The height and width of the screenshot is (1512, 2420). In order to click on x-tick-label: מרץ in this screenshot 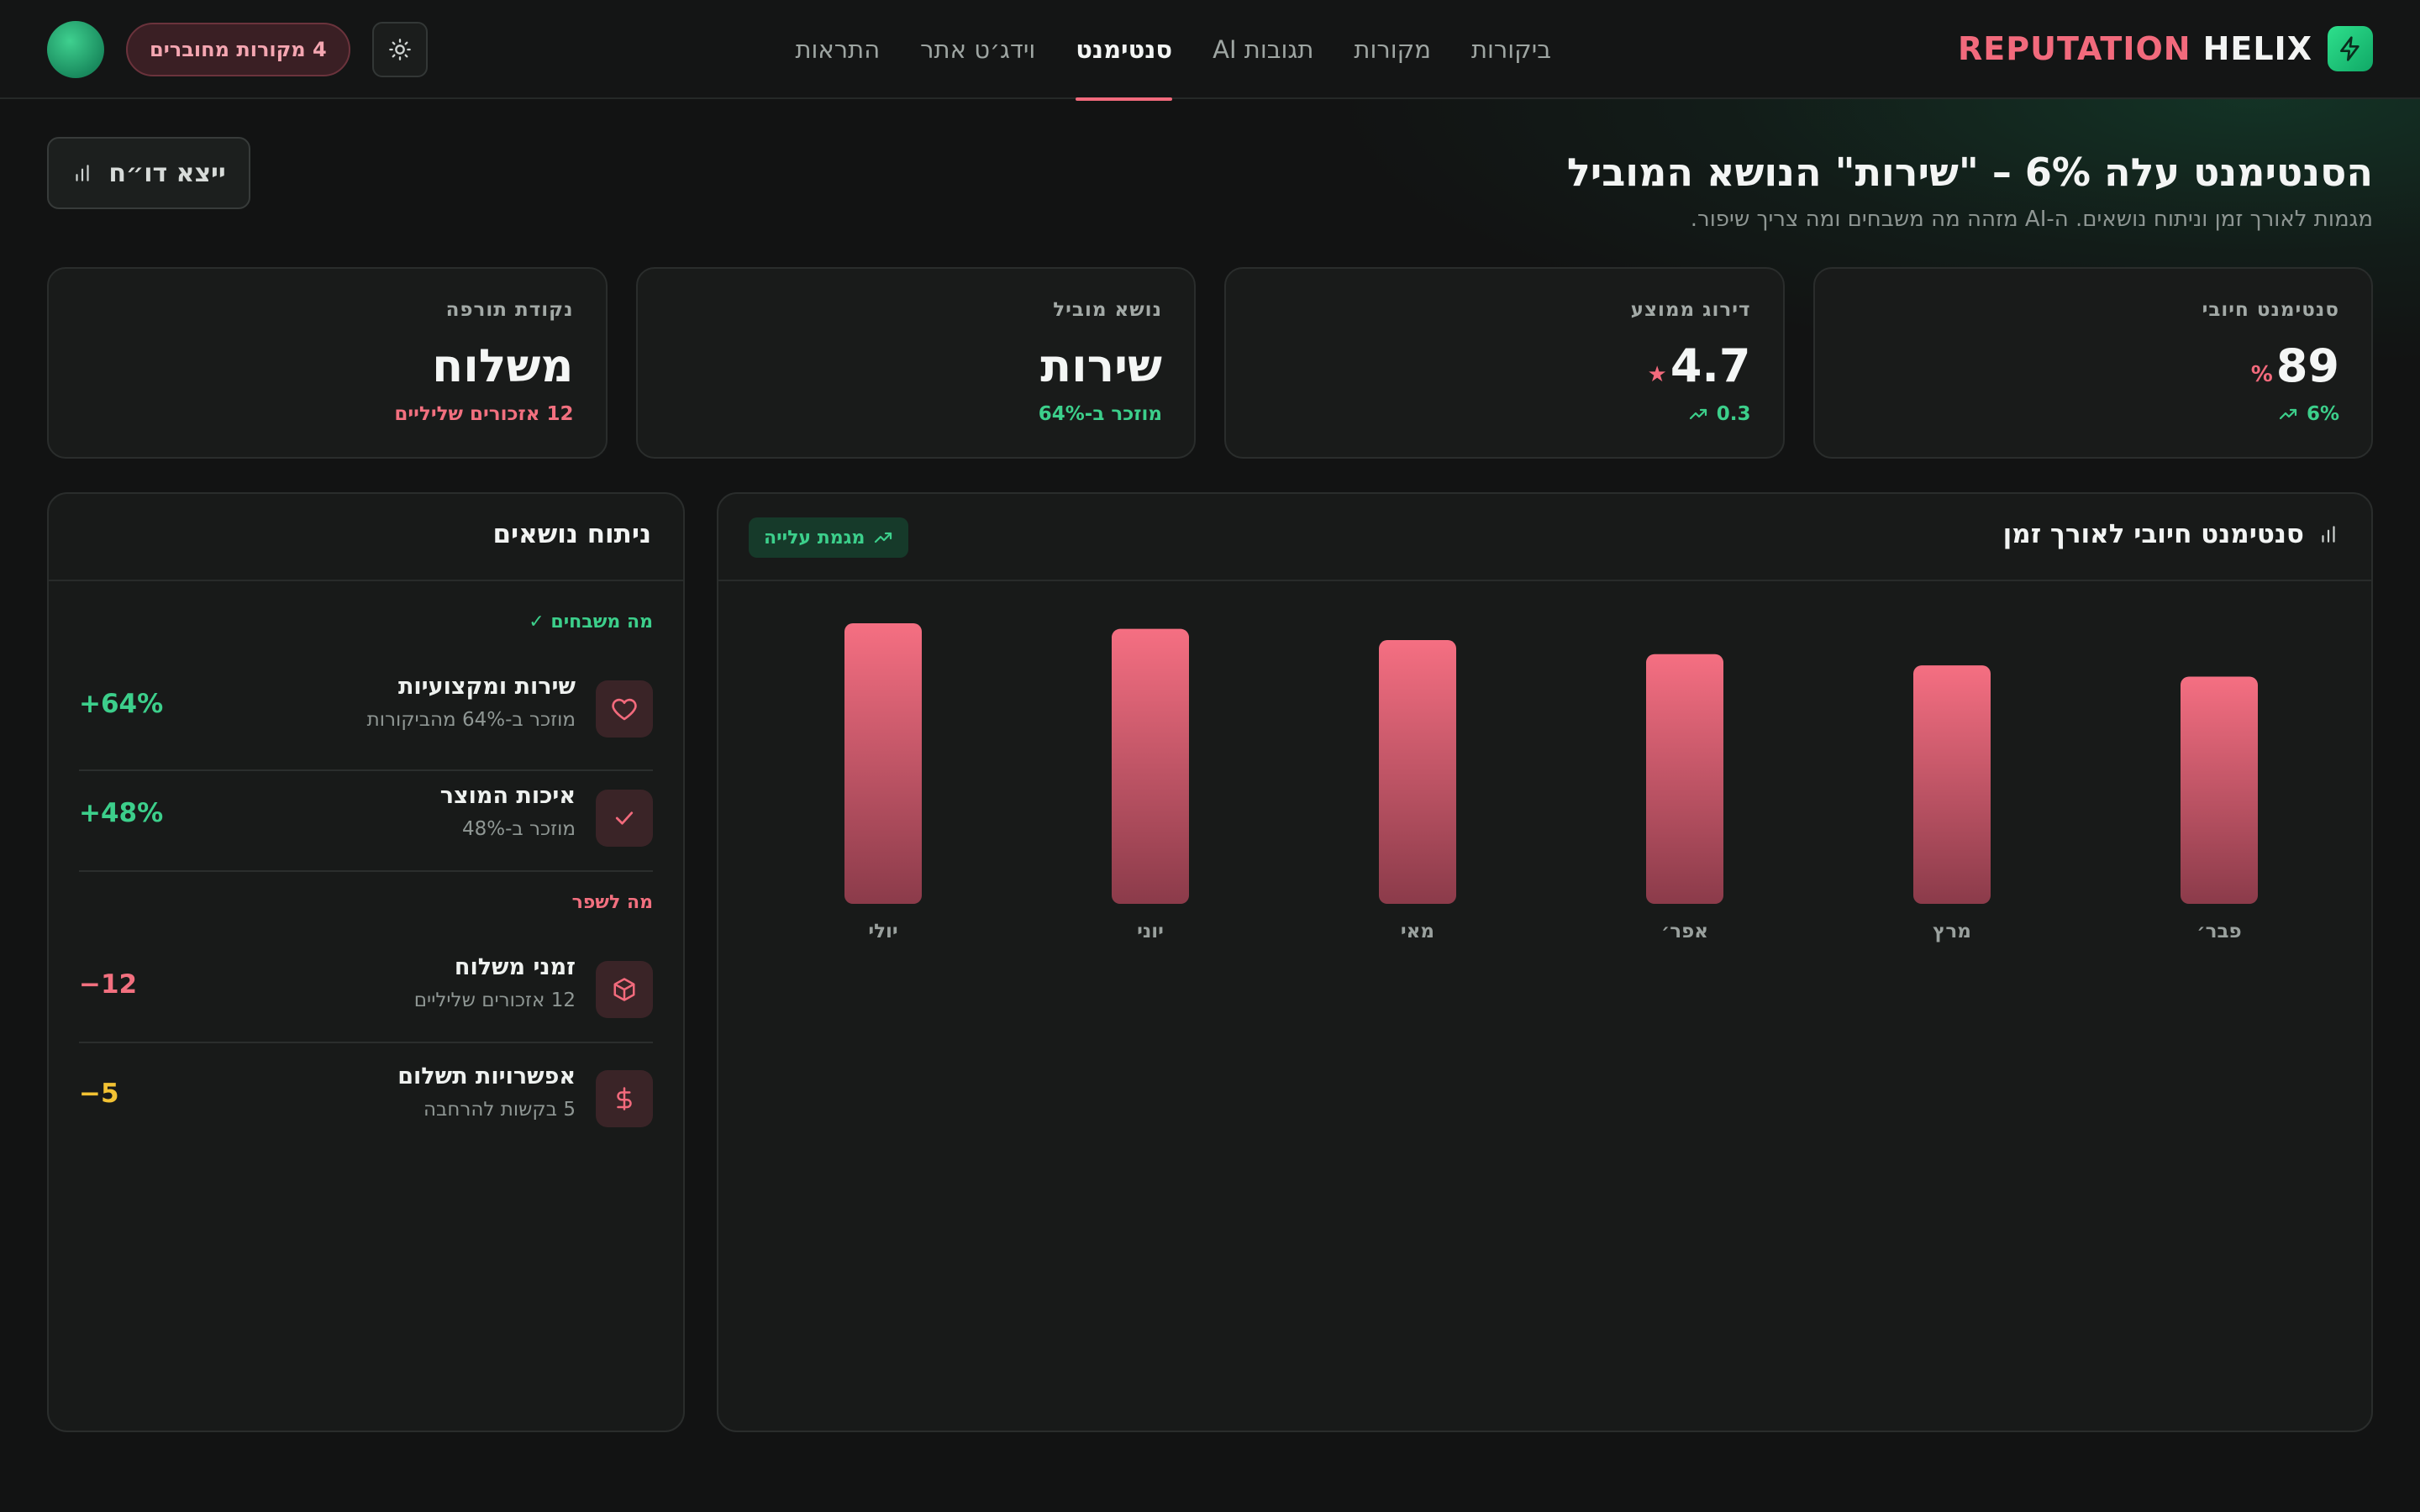, I will do `click(1952, 931)`.